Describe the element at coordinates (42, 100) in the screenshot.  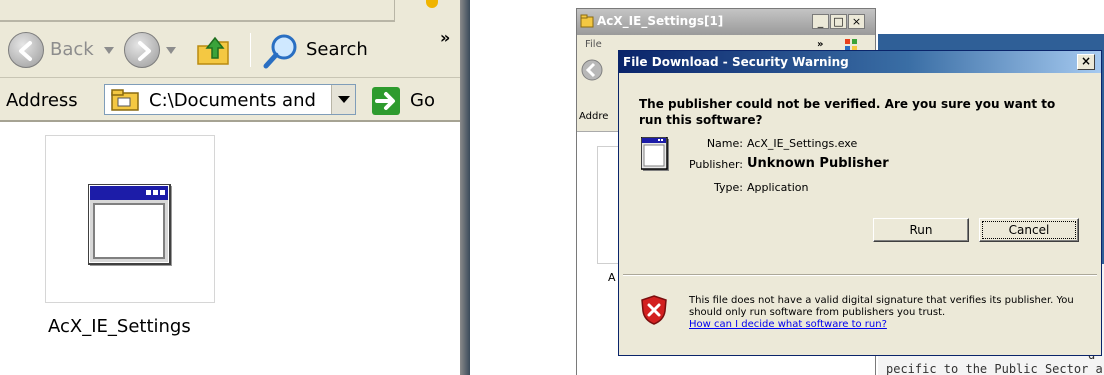
I see `address-label: Address` at that location.